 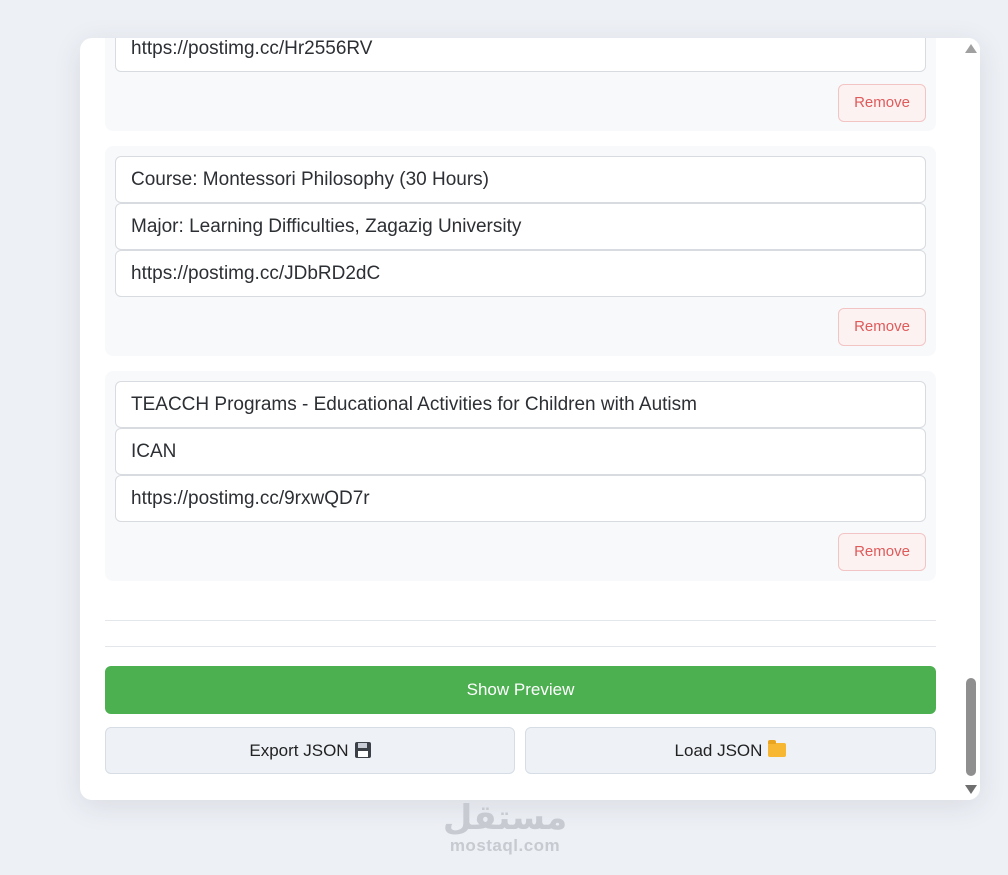 What do you see at coordinates (362, 750) in the screenshot?
I see `floppy-disk-icon` at bounding box center [362, 750].